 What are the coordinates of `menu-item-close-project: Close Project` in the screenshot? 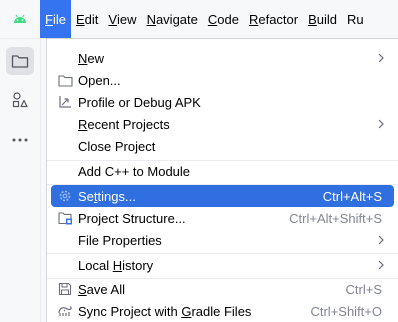 It's located at (222, 146).